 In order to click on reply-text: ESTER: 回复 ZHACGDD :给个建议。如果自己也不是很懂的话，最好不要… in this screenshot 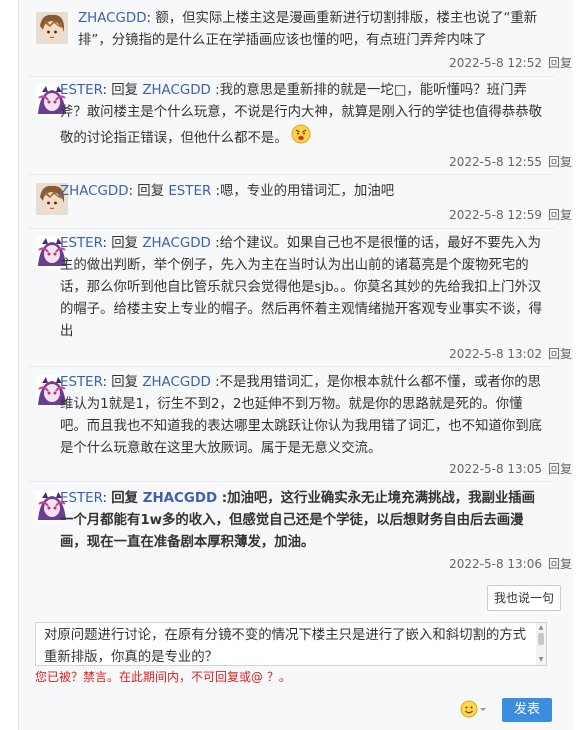, I will do `click(303, 288)`.